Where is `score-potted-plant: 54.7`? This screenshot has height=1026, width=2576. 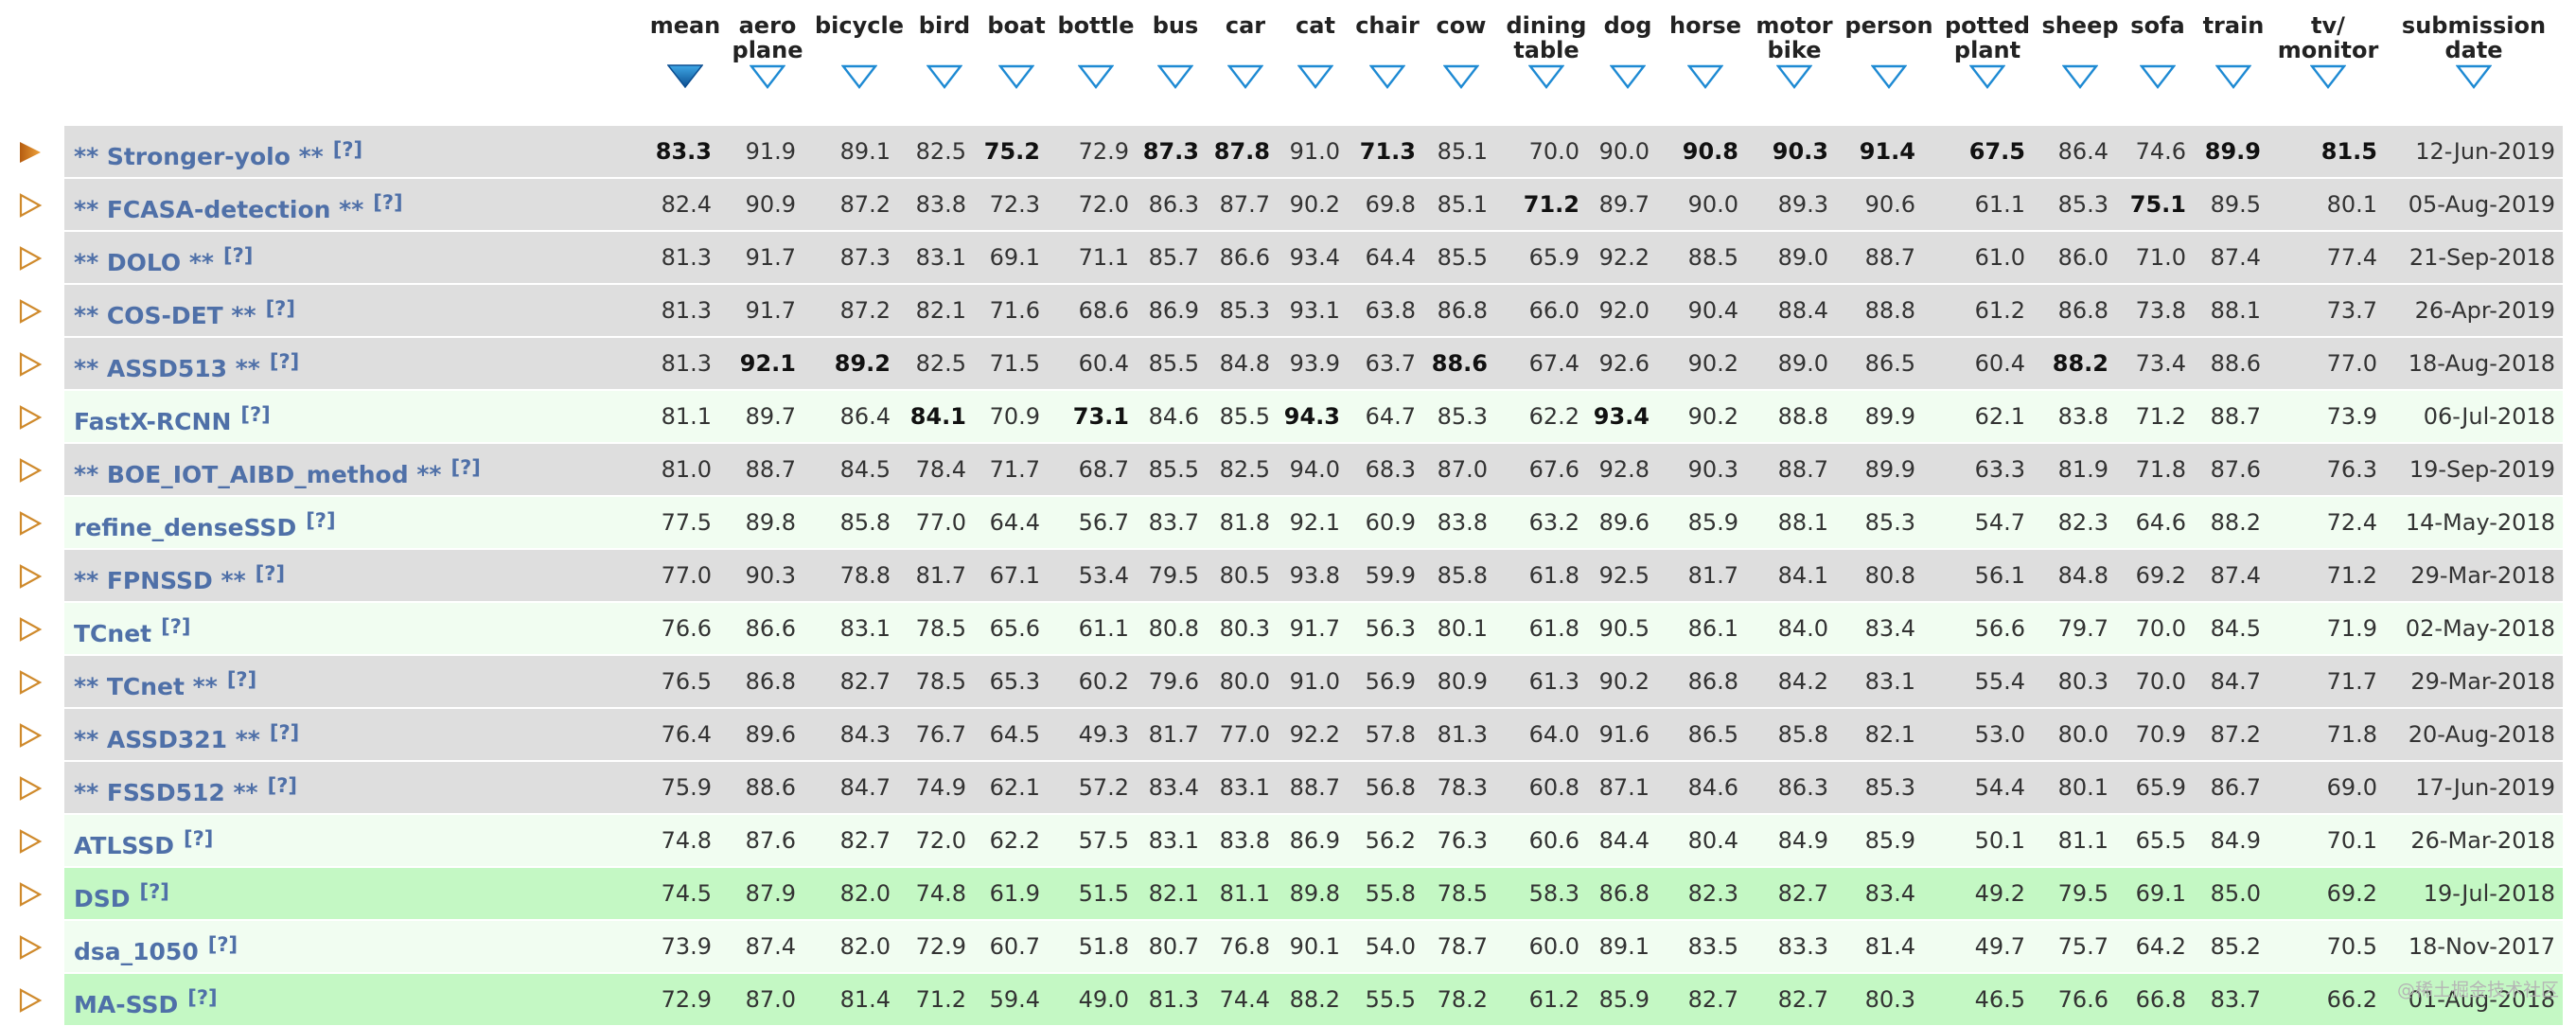
score-potted-plant: 54.7 is located at coordinates (1999, 522).